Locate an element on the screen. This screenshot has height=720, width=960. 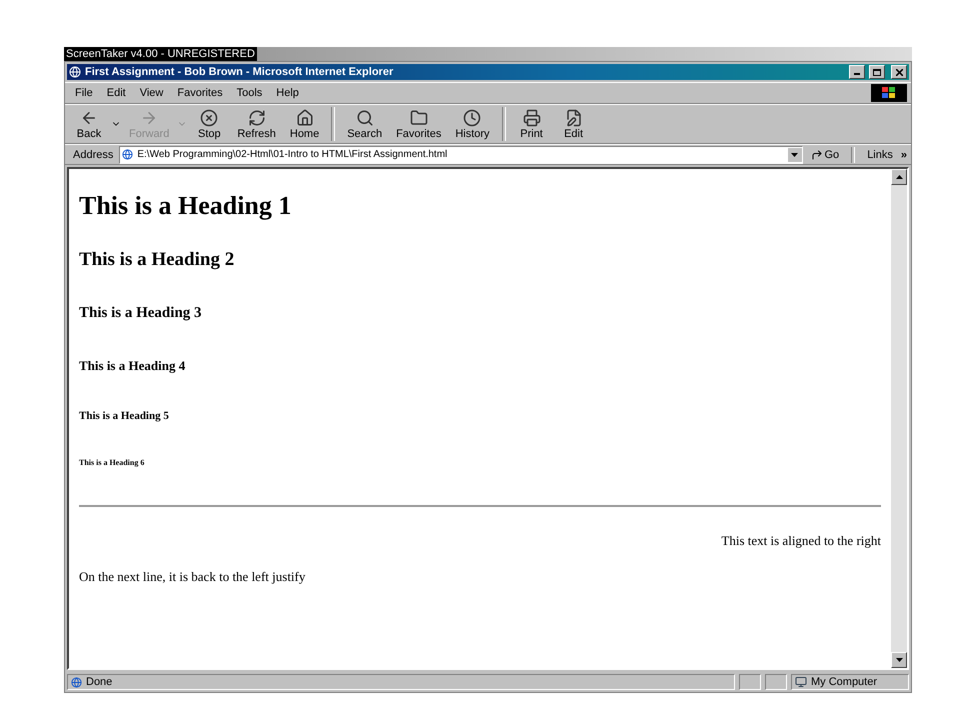
address-field: E:\Web Programming\02-Html\01-Intro to HTML\First Assignment.html is located at coordinates (460, 155).